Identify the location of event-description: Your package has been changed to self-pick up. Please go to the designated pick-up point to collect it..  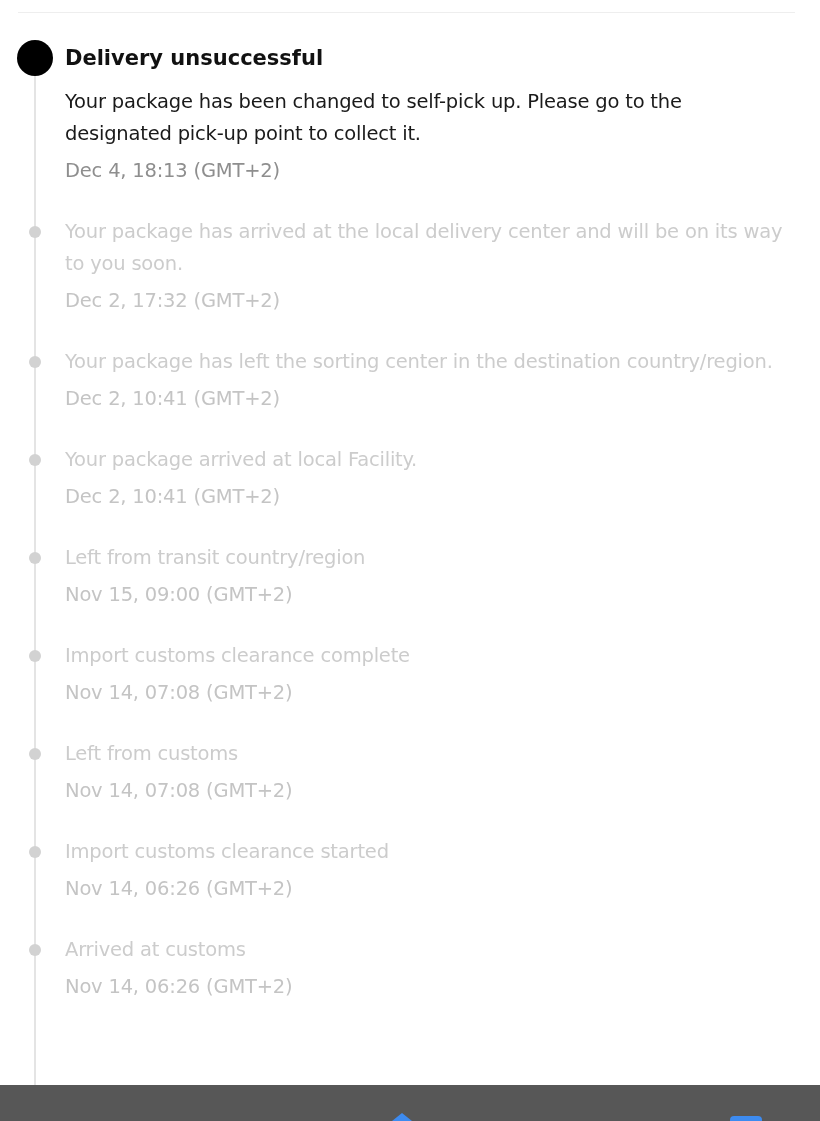
(374, 118).